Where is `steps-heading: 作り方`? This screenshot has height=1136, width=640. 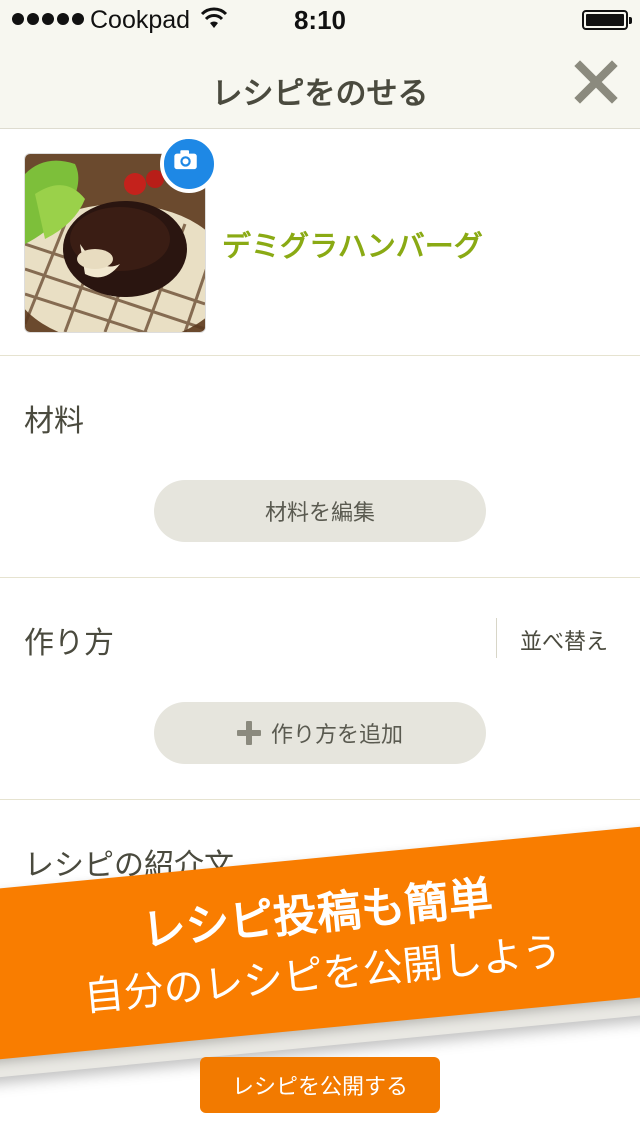
steps-heading: 作り方 is located at coordinates (69, 643).